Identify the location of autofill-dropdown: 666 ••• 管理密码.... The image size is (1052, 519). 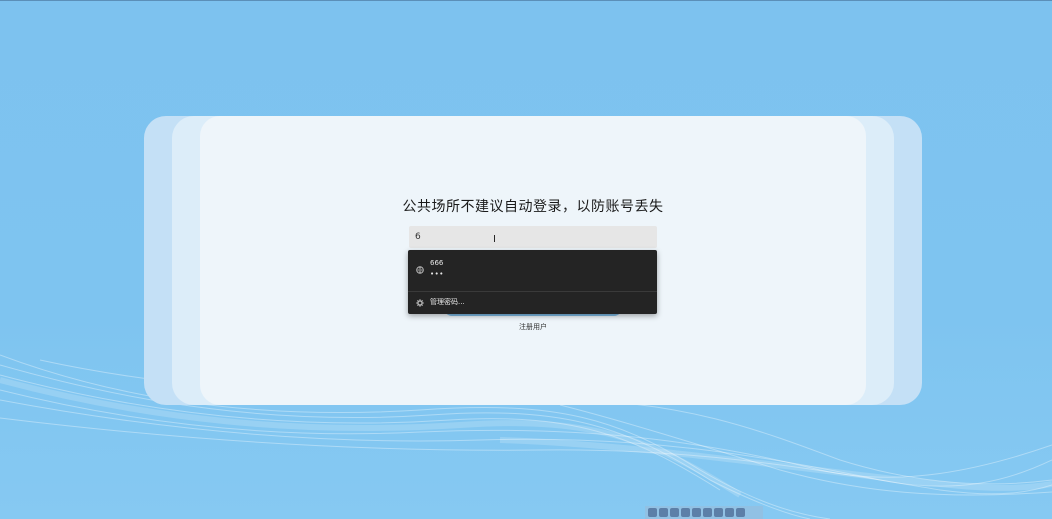
(532, 282).